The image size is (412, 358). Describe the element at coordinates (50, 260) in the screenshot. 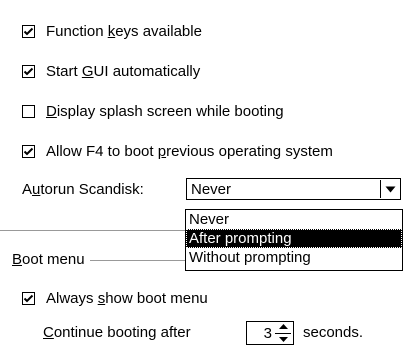

I see `boot-menu-group-label: Boot menu` at that location.